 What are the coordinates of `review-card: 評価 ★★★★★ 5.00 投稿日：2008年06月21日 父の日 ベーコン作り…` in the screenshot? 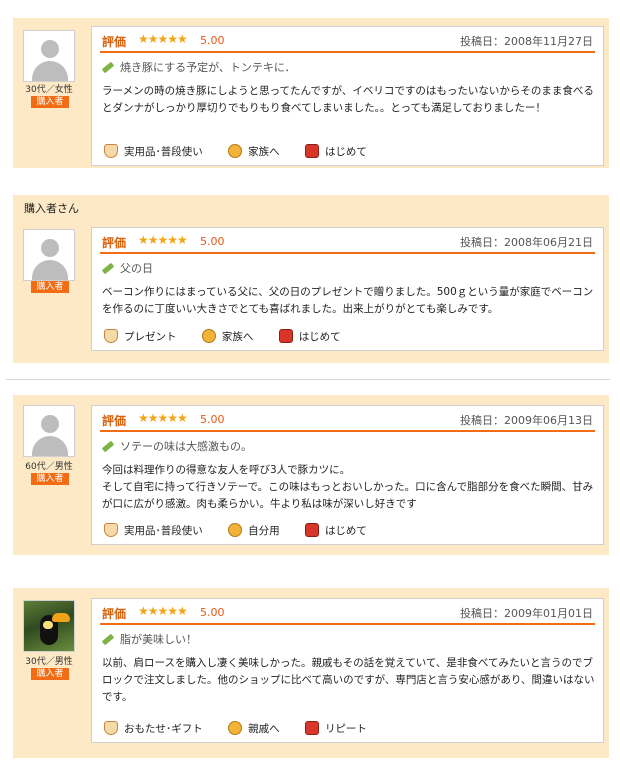 It's located at (347, 289).